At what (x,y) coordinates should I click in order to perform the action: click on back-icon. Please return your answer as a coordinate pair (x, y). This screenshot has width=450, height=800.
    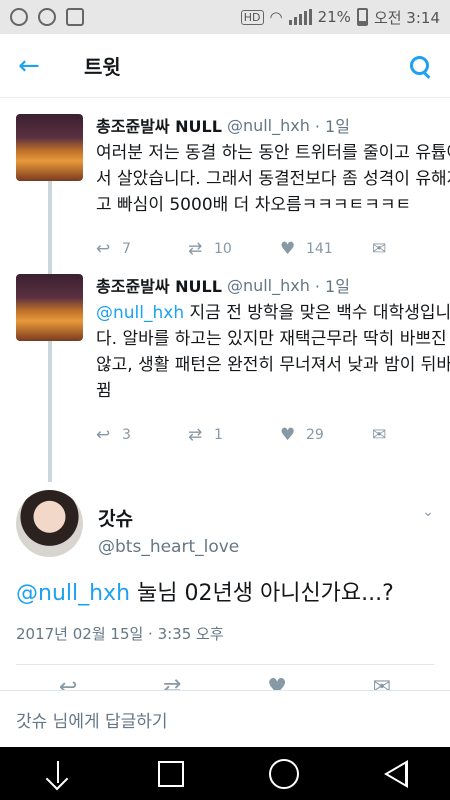
    Looking at the image, I should click on (395, 773).